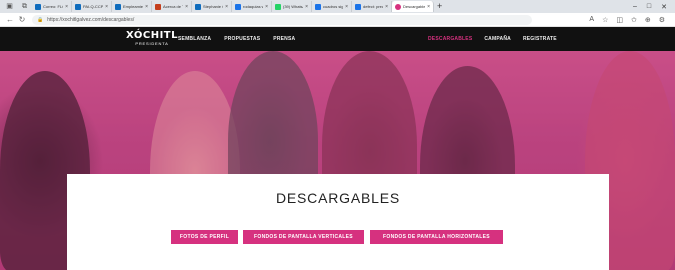 The height and width of the screenshot is (270, 675). What do you see at coordinates (284, 39) in the screenshot?
I see `nav-prensa: PRENSA` at bounding box center [284, 39].